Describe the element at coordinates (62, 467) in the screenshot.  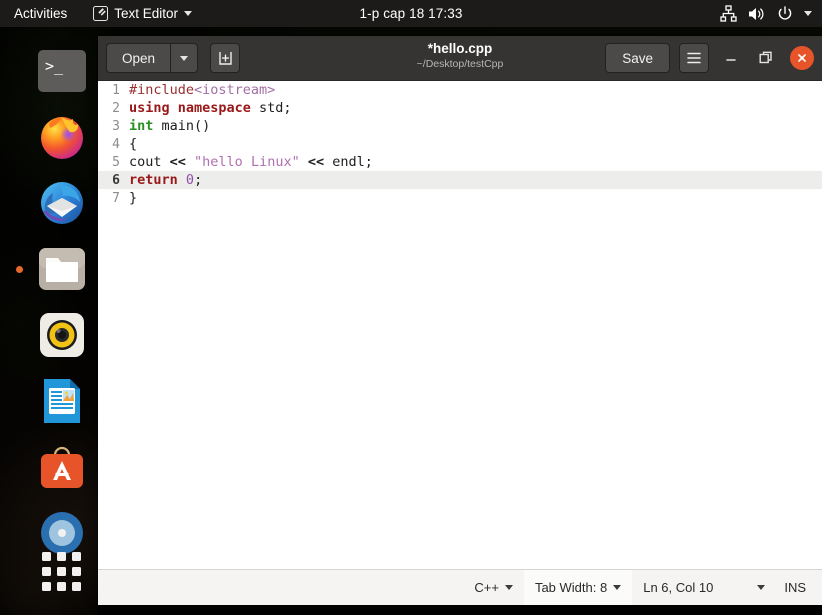
I see `dock-item-ubuntu-software` at that location.